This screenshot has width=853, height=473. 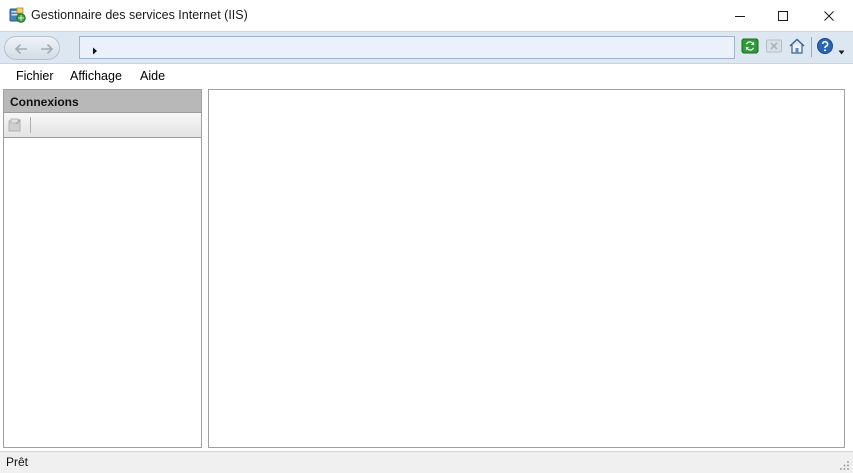 I want to click on navigation-bar, so click(x=426, y=47).